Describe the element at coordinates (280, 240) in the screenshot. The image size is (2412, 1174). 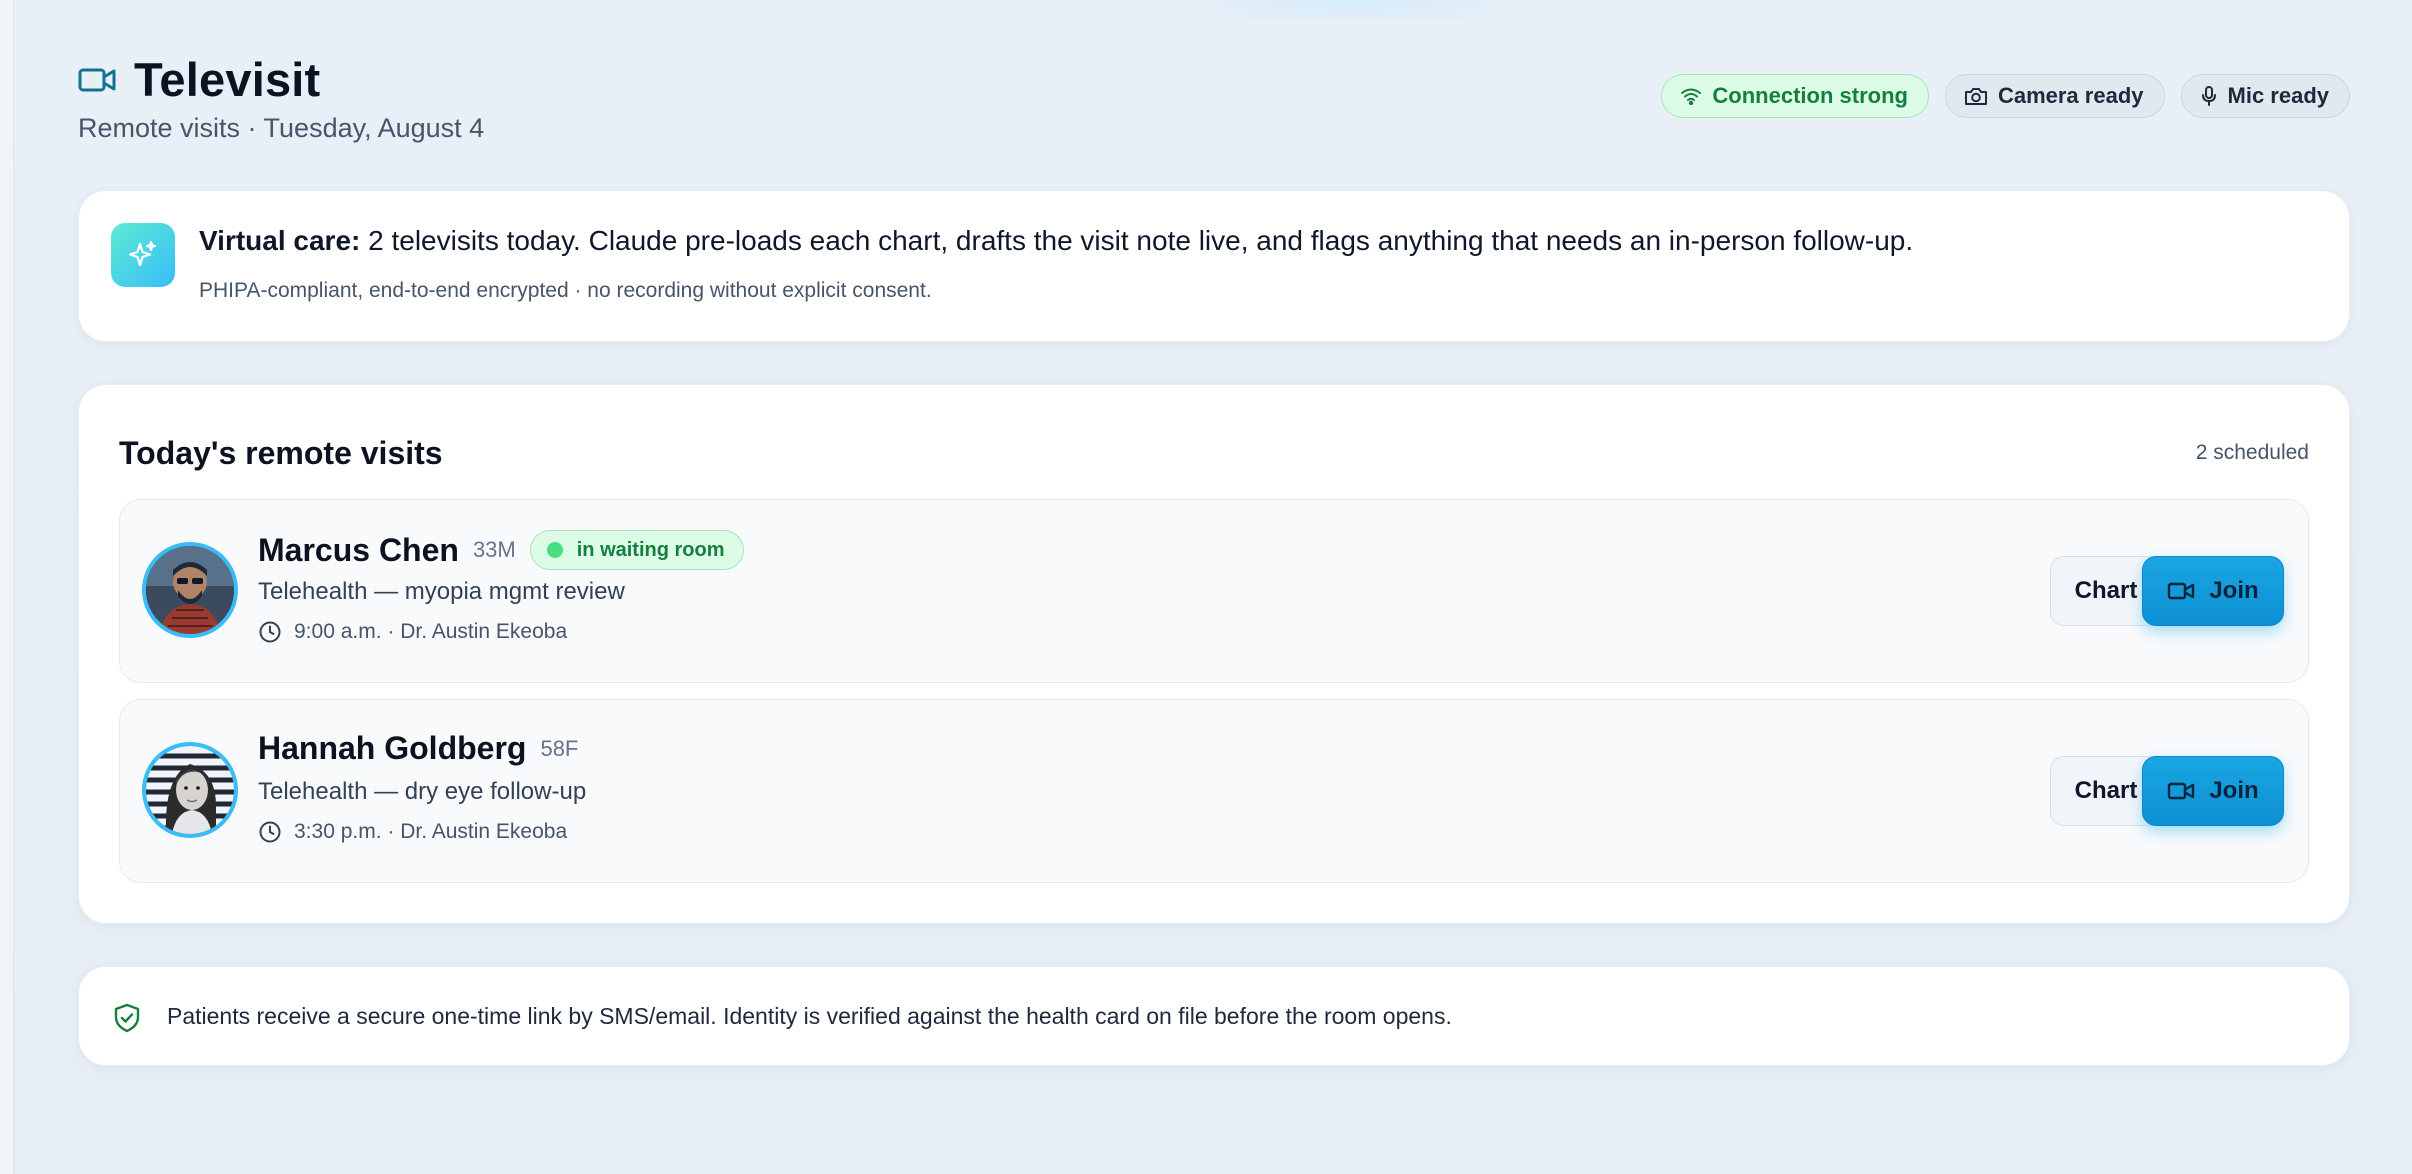
I see `virtual-care-lead: Virtual care:` at that location.